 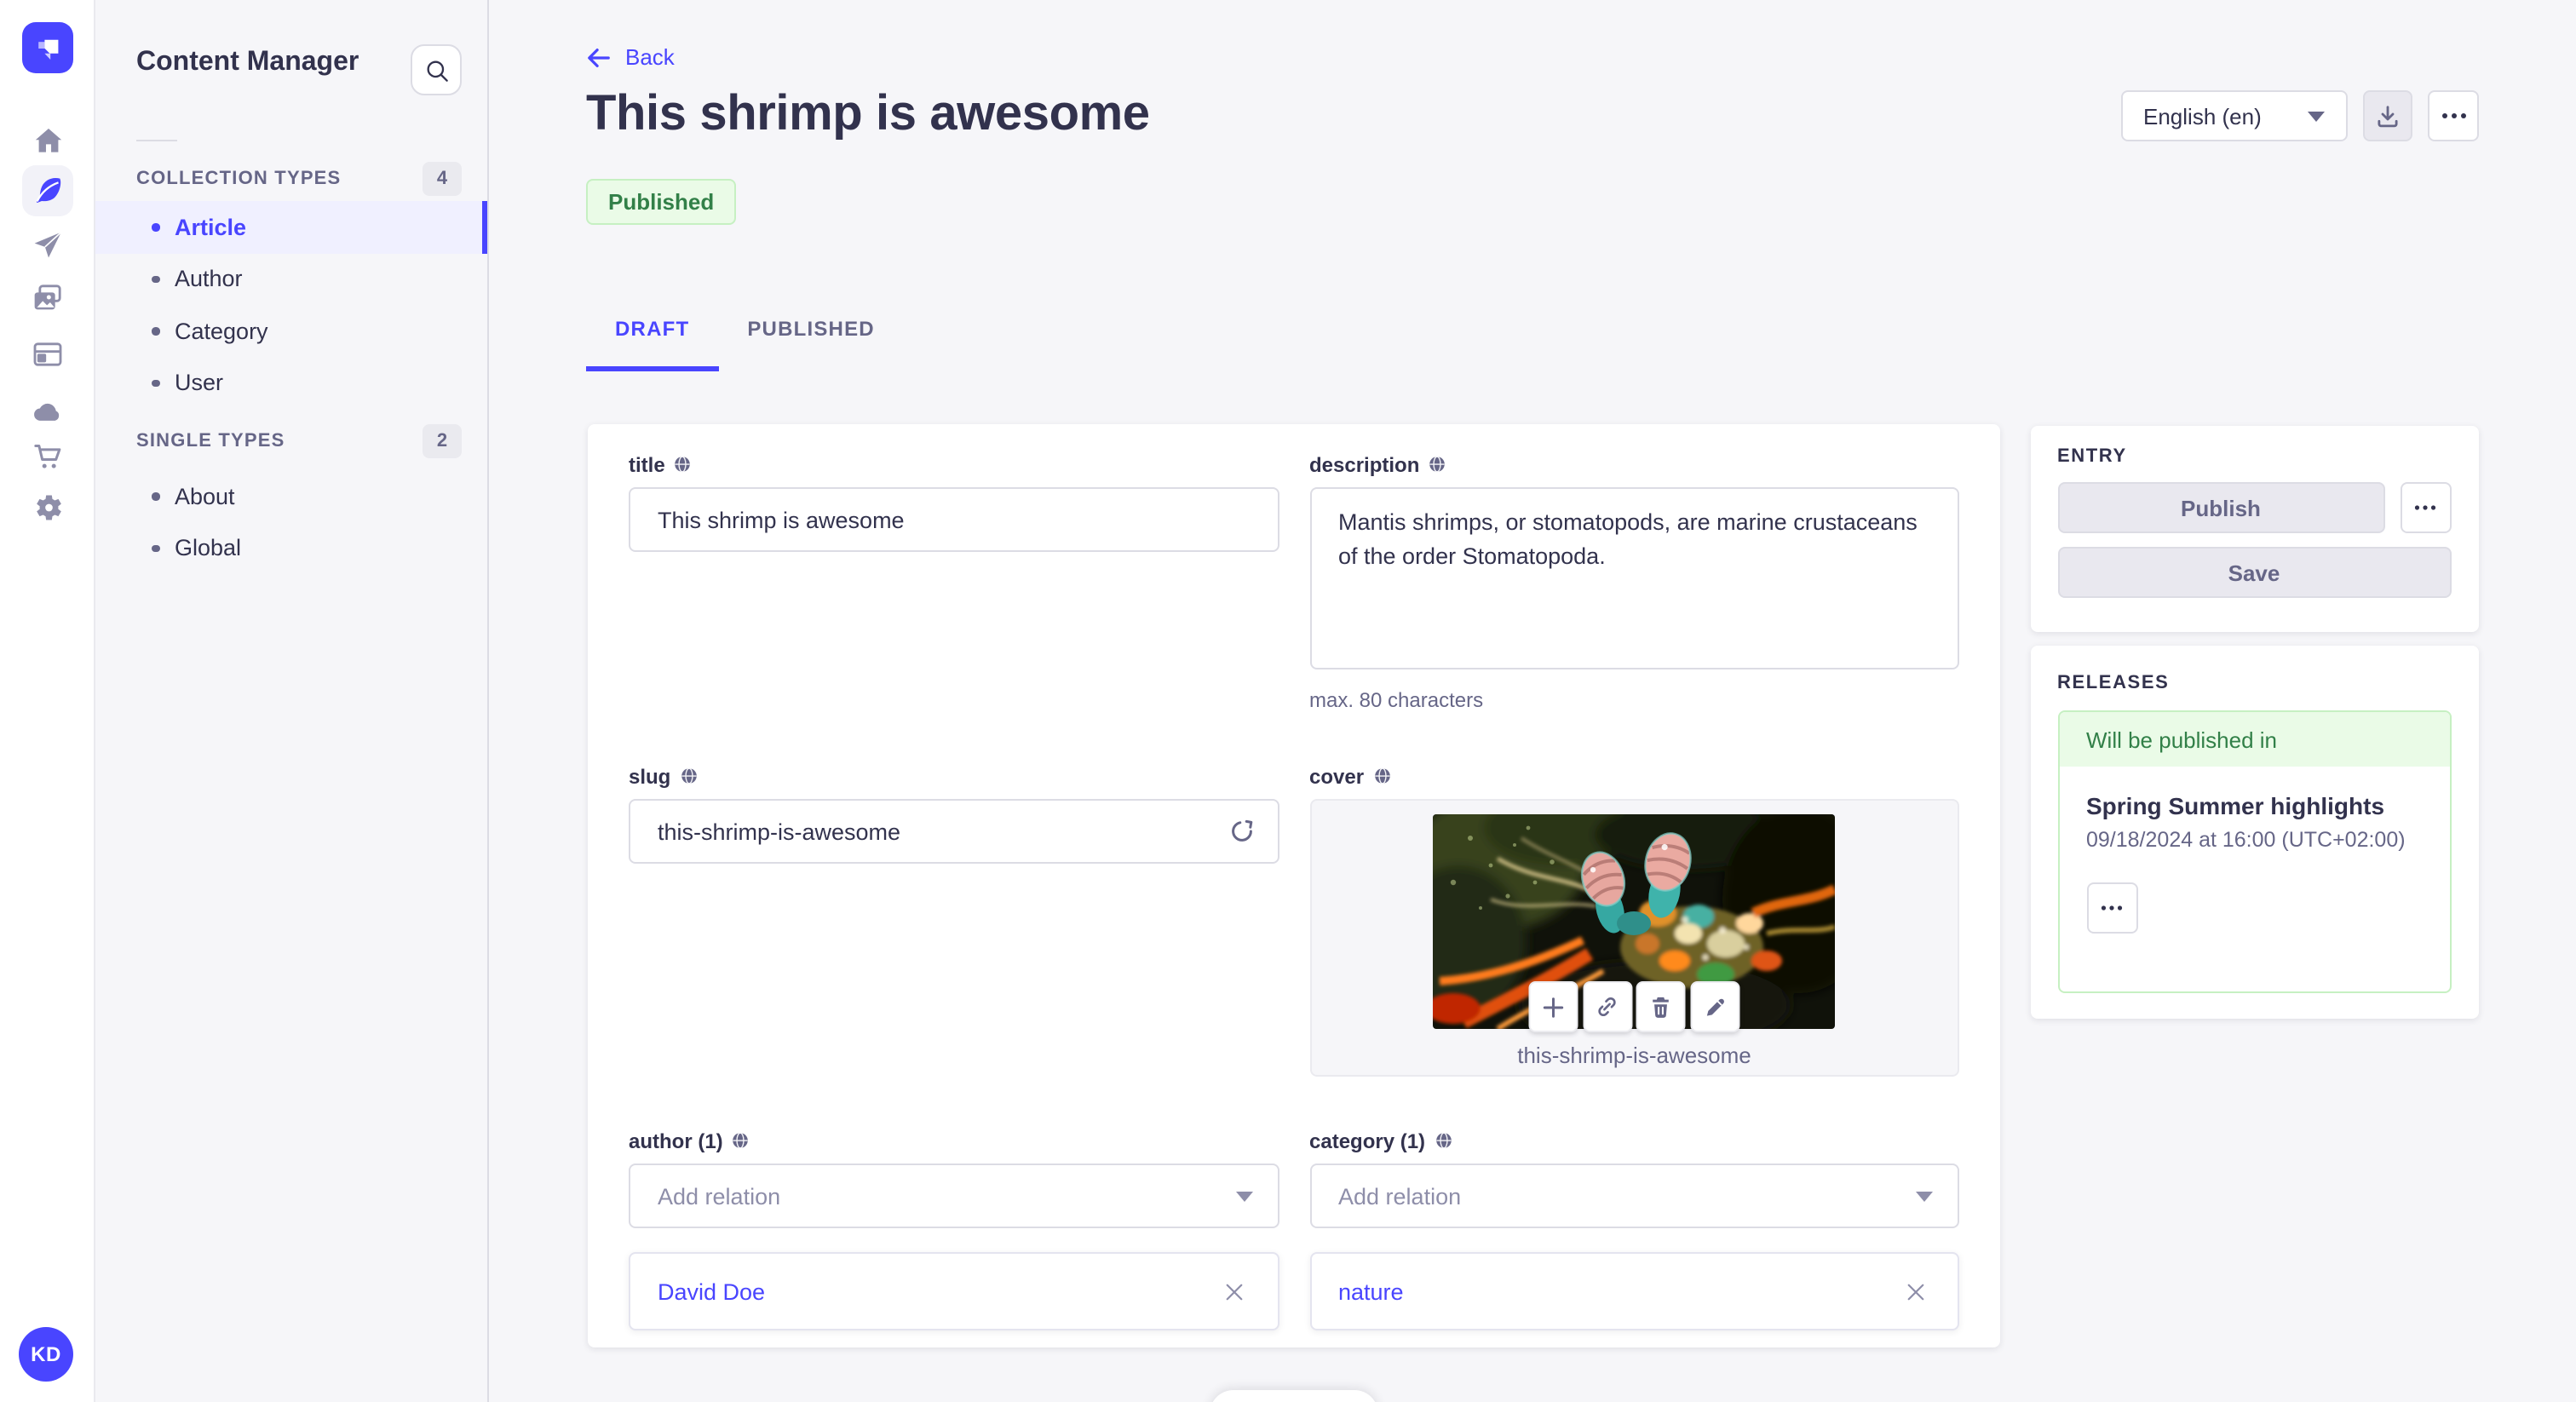 What do you see at coordinates (291, 227) in the screenshot?
I see `sidebar-item-article: Article` at bounding box center [291, 227].